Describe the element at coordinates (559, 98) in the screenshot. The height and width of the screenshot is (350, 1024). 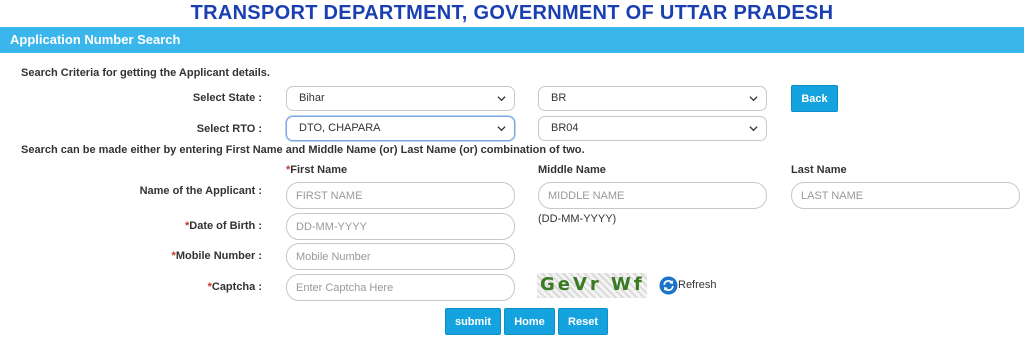
I see `state-code-value: BR` at that location.